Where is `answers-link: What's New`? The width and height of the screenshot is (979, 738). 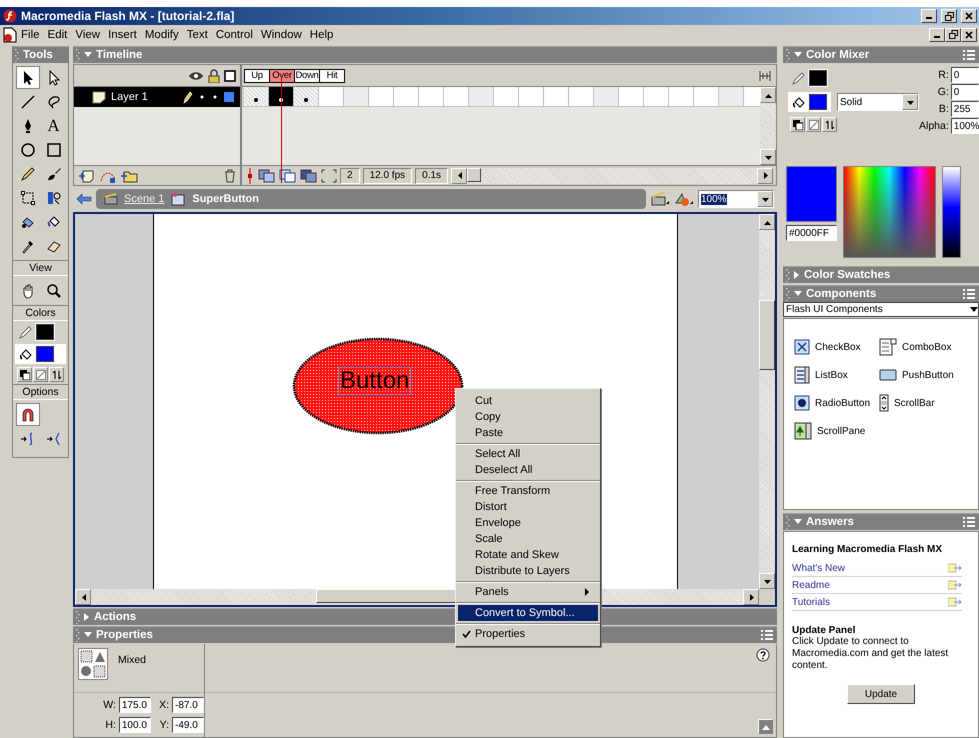 answers-link: What's New is located at coordinates (819, 568).